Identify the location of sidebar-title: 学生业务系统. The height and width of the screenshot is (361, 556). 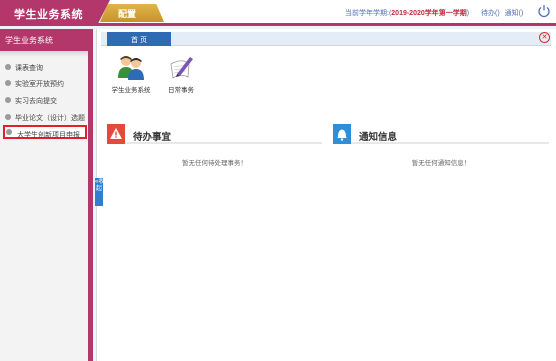
(44, 40).